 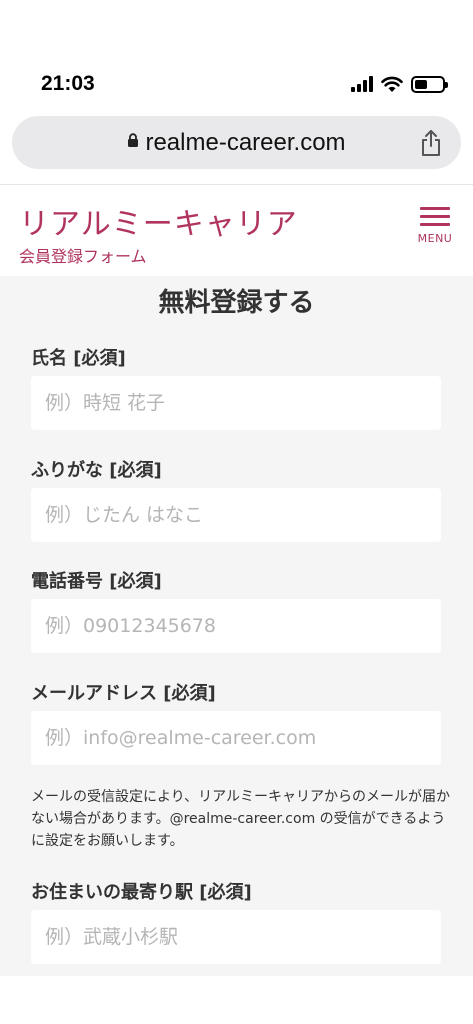 I want to click on share-icon, so click(x=431, y=143).